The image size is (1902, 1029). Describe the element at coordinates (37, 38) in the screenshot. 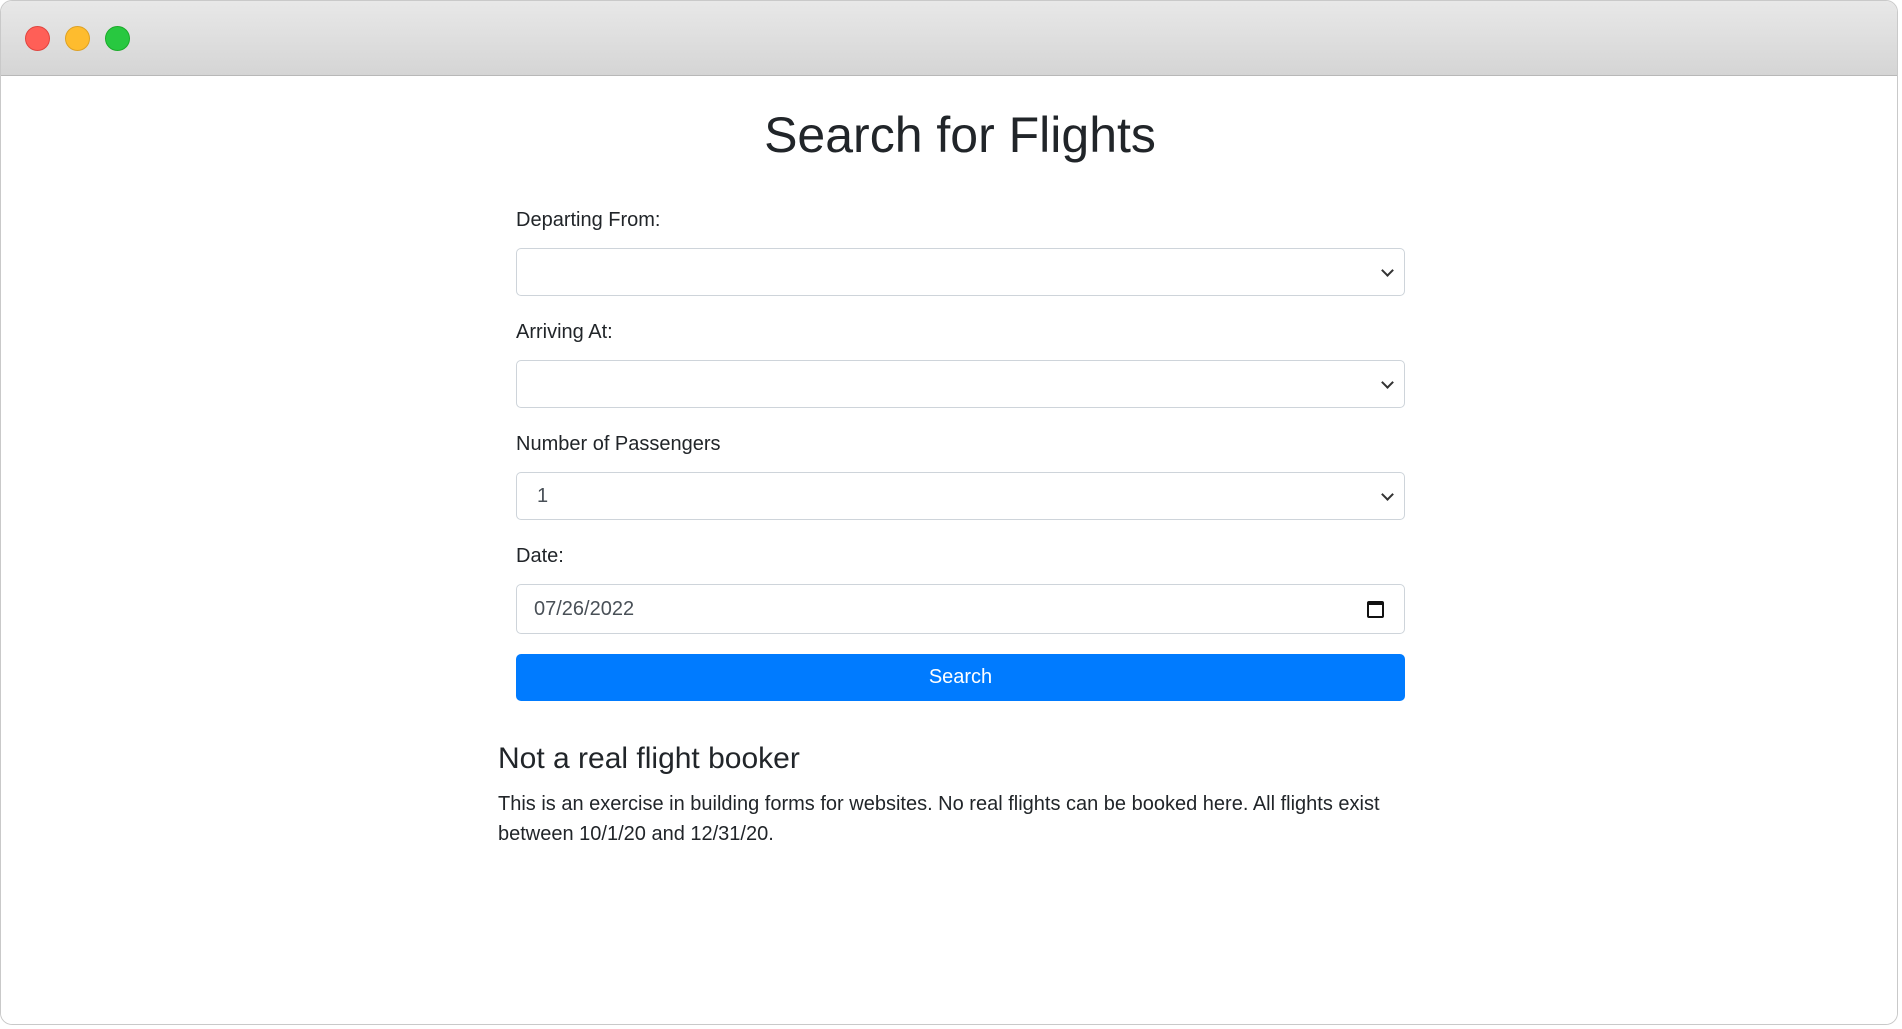

I see `close-window-button` at that location.